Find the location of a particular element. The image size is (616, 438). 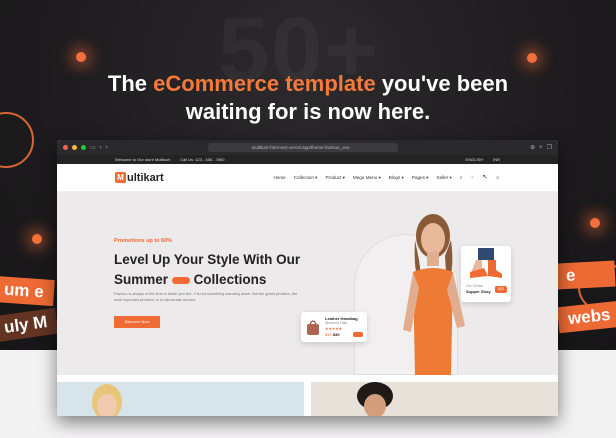

card-cart-badge is located at coordinates (358, 334).